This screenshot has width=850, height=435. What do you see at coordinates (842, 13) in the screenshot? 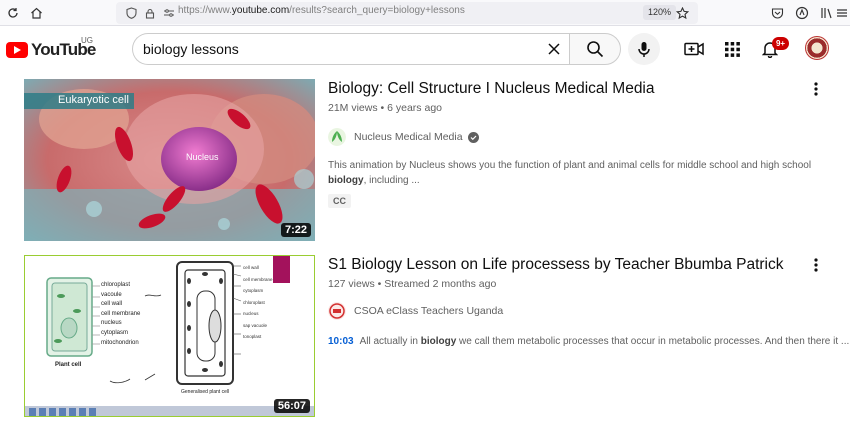
I see `menu-icon` at bounding box center [842, 13].